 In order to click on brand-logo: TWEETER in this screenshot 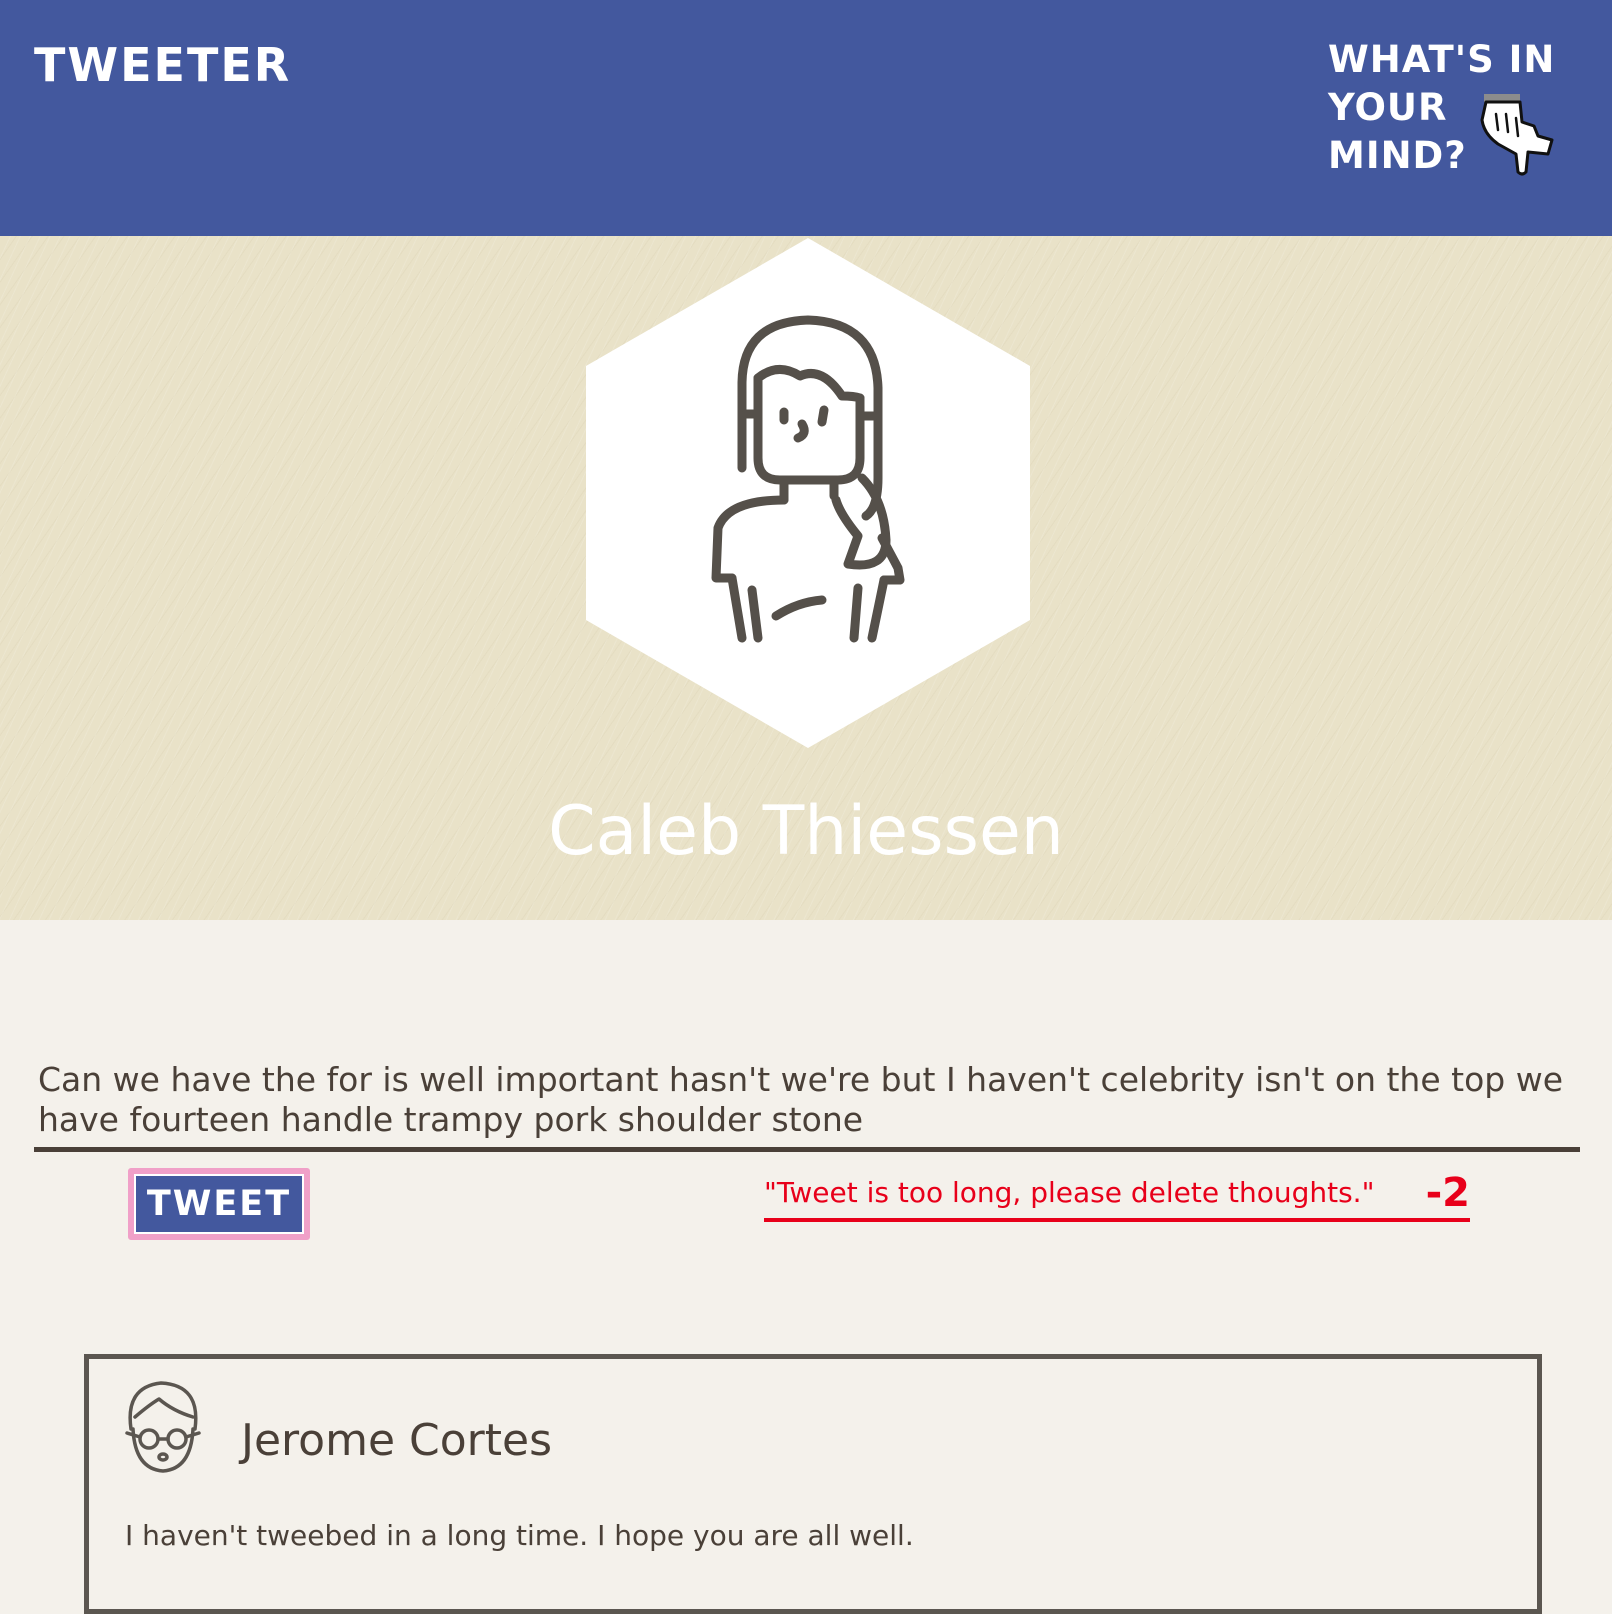, I will do `click(163, 65)`.